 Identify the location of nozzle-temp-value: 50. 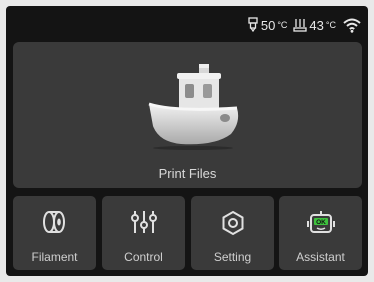
(268, 25).